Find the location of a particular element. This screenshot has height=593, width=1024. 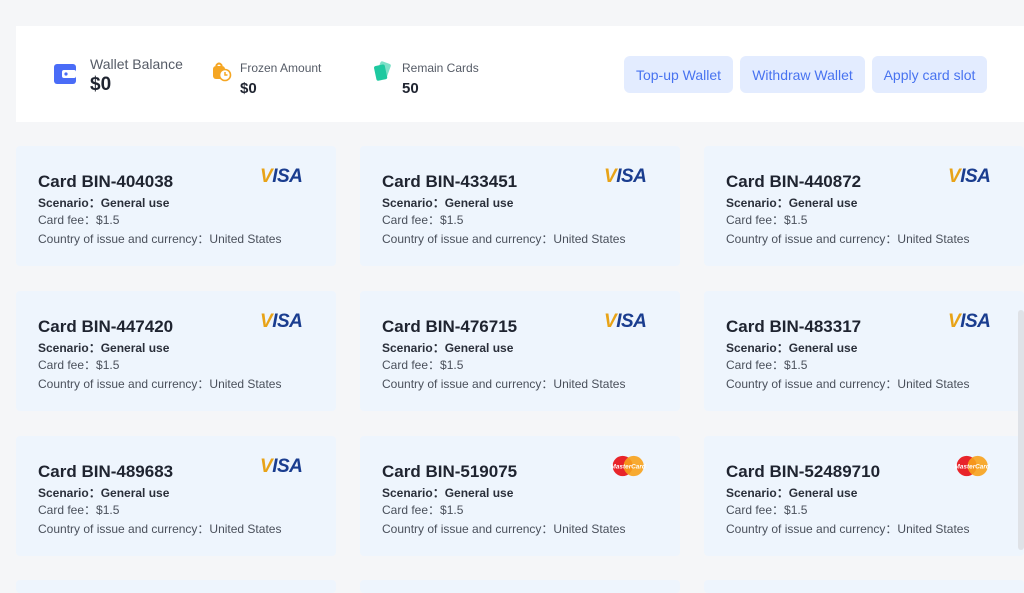

card-bin-title: Card BIN-433451 is located at coordinates (450, 181).